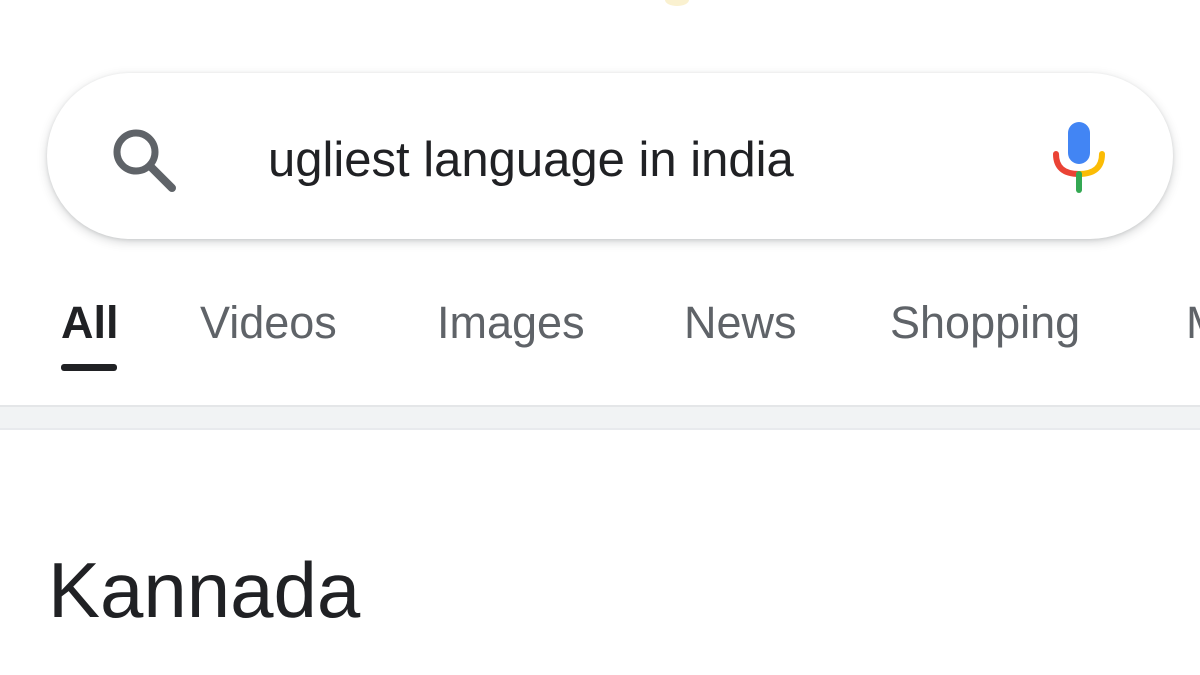  I want to click on active-tab-indicator, so click(89, 367).